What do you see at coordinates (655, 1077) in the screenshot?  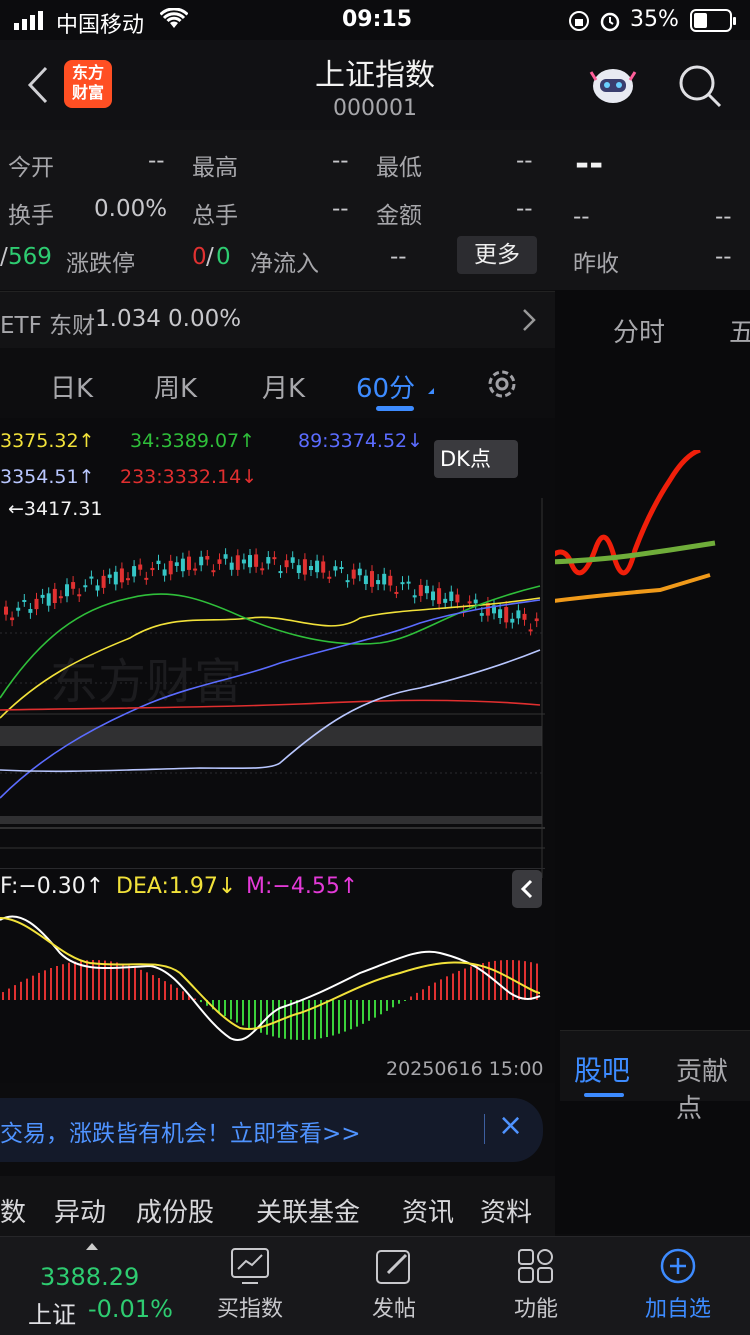 I see `right-subtabs: 股吧 贡献点` at bounding box center [655, 1077].